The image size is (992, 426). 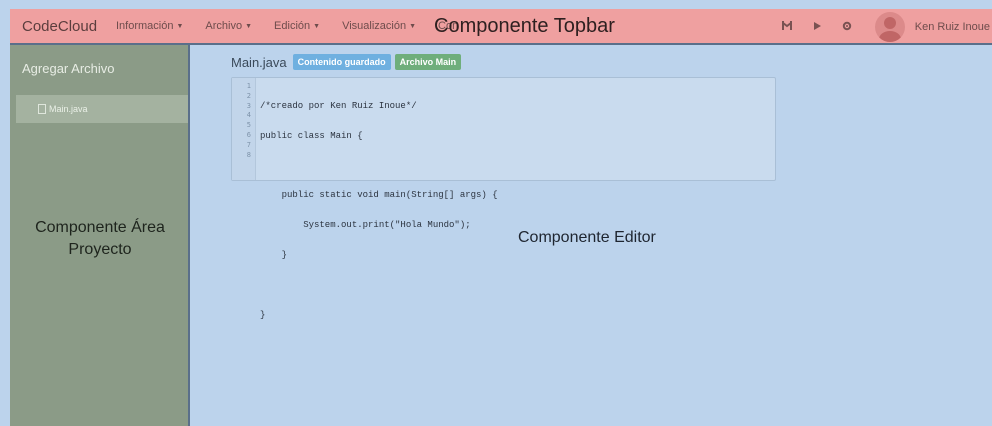 I want to click on main-file-badge: Archivo Main, so click(x=428, y=62).